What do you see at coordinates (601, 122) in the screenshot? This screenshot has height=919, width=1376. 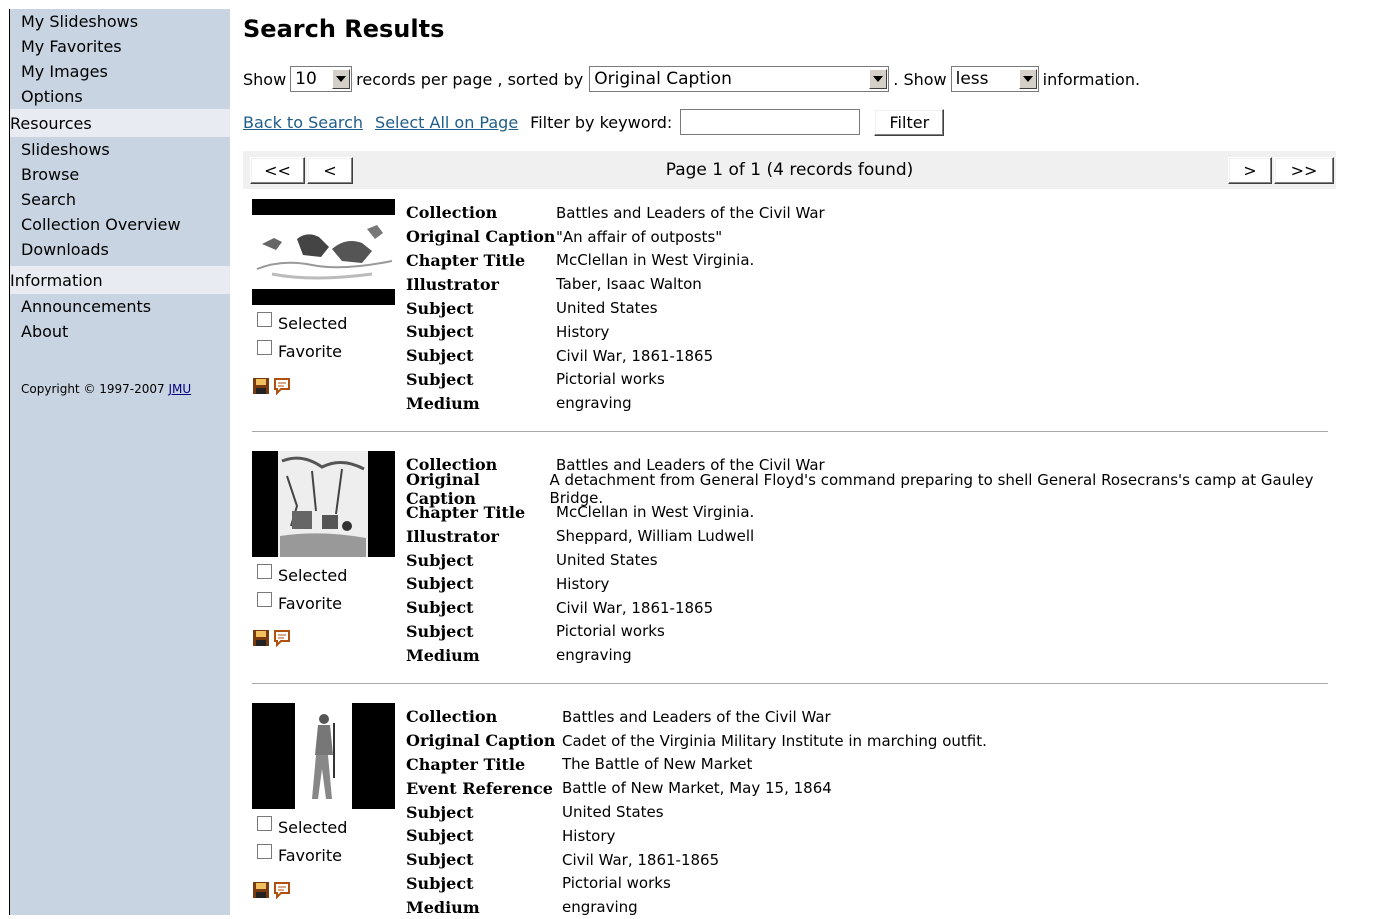 I see `filter-label: Filter by keyword:` at bounding box center [601, 122].